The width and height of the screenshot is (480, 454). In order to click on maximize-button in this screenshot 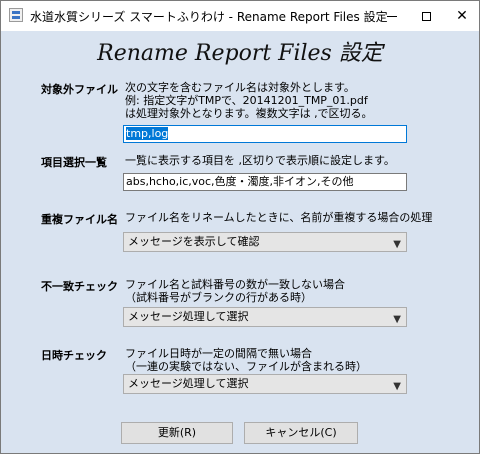, I will do `click(426, 16)`.